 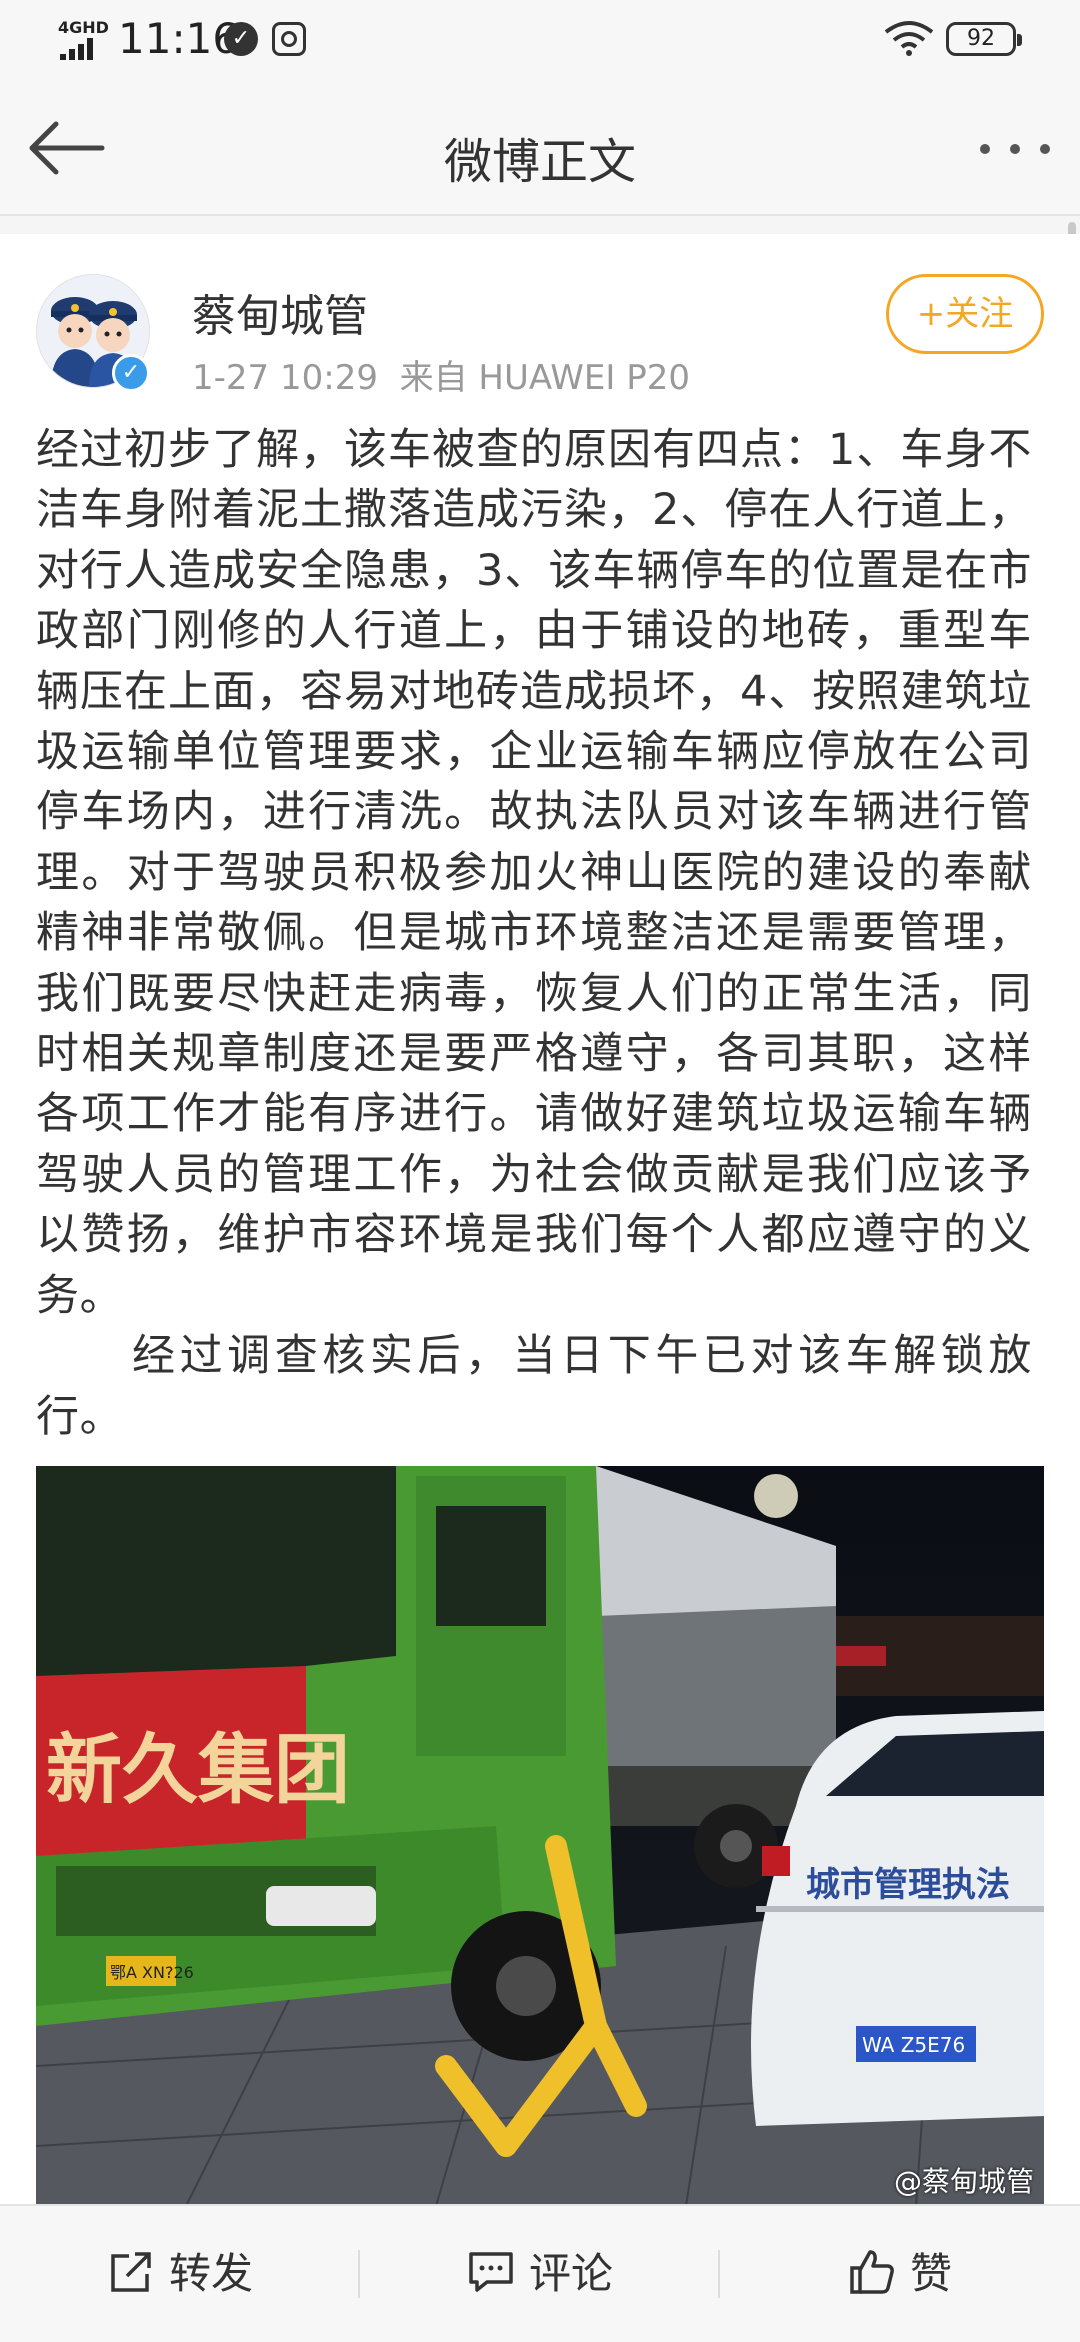 What do you see at coordinates (984, 39) in the screenshot?
I see `battery-indicator: 92` at bounding box center [984, 39].